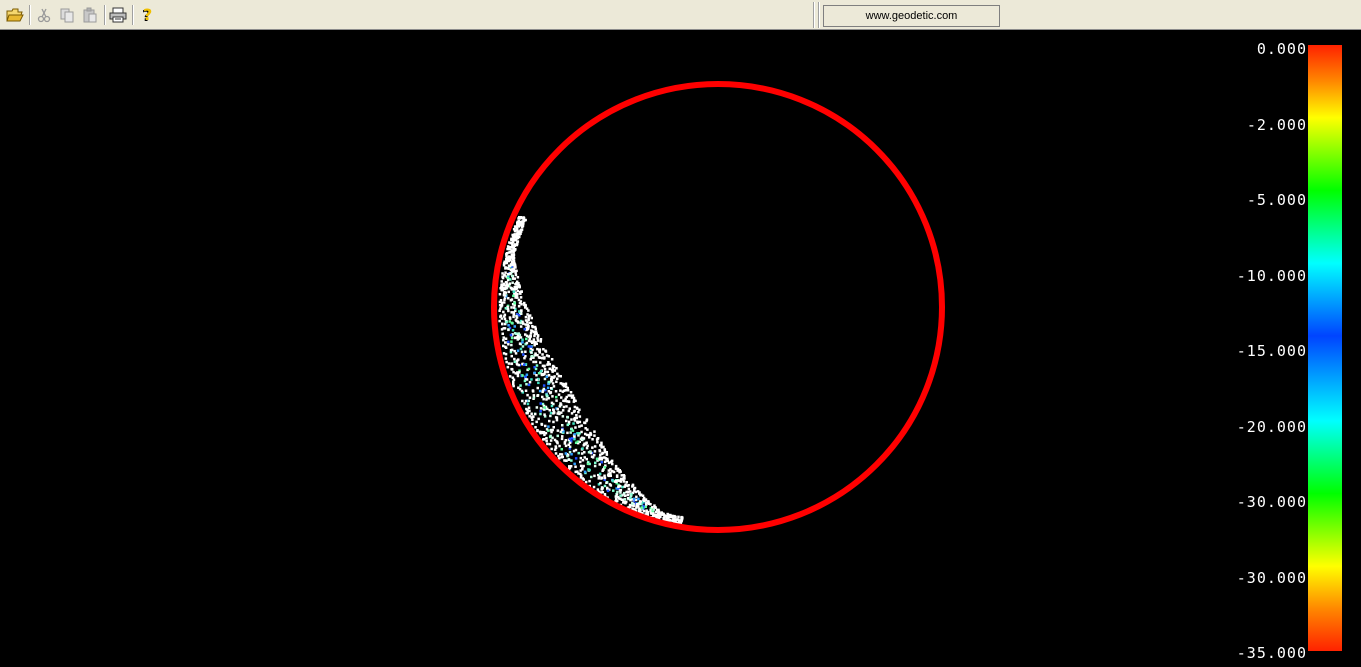 The image size is (1361, 667). What do you see at coordinates (67, 15) in the screenshot?
I see `copy-button` at bounding box center [67, 15].